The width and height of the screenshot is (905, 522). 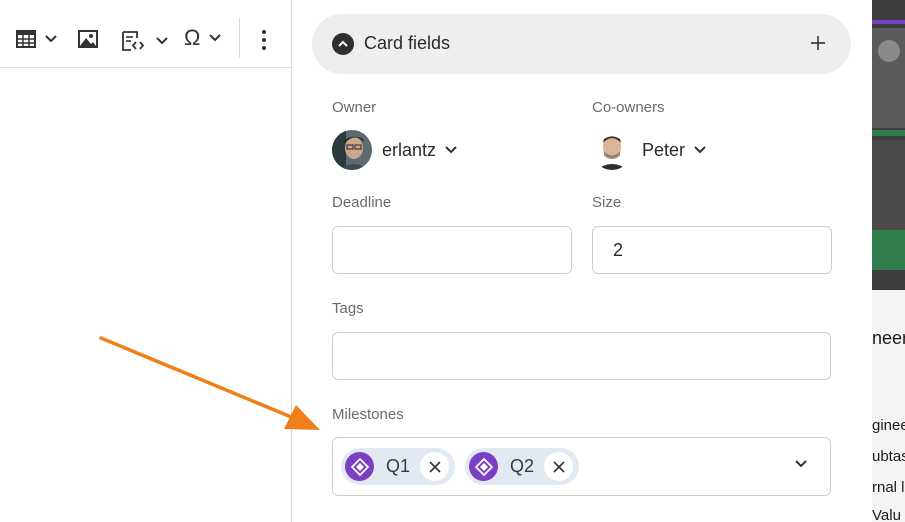 I want to click on background-accent-bar, so click(x=888, y=22).